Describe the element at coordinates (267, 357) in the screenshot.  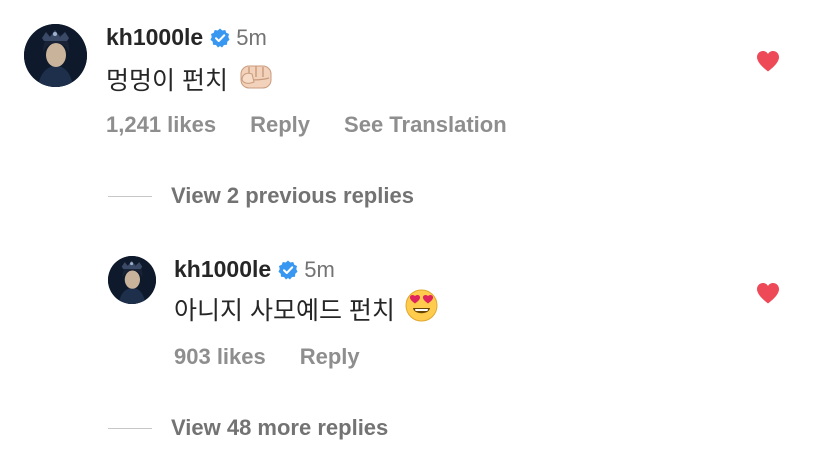
I see `comment-actions: 903 likes Reply` at that location.